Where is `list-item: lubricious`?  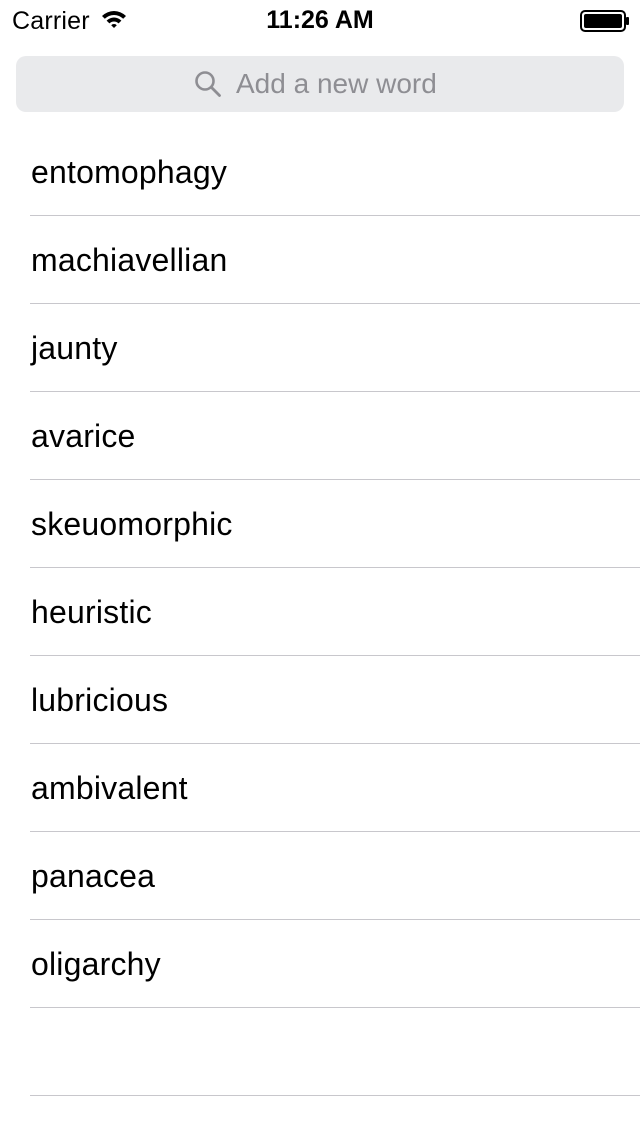
list-item: lubricious is located at coordinates (320, 700).